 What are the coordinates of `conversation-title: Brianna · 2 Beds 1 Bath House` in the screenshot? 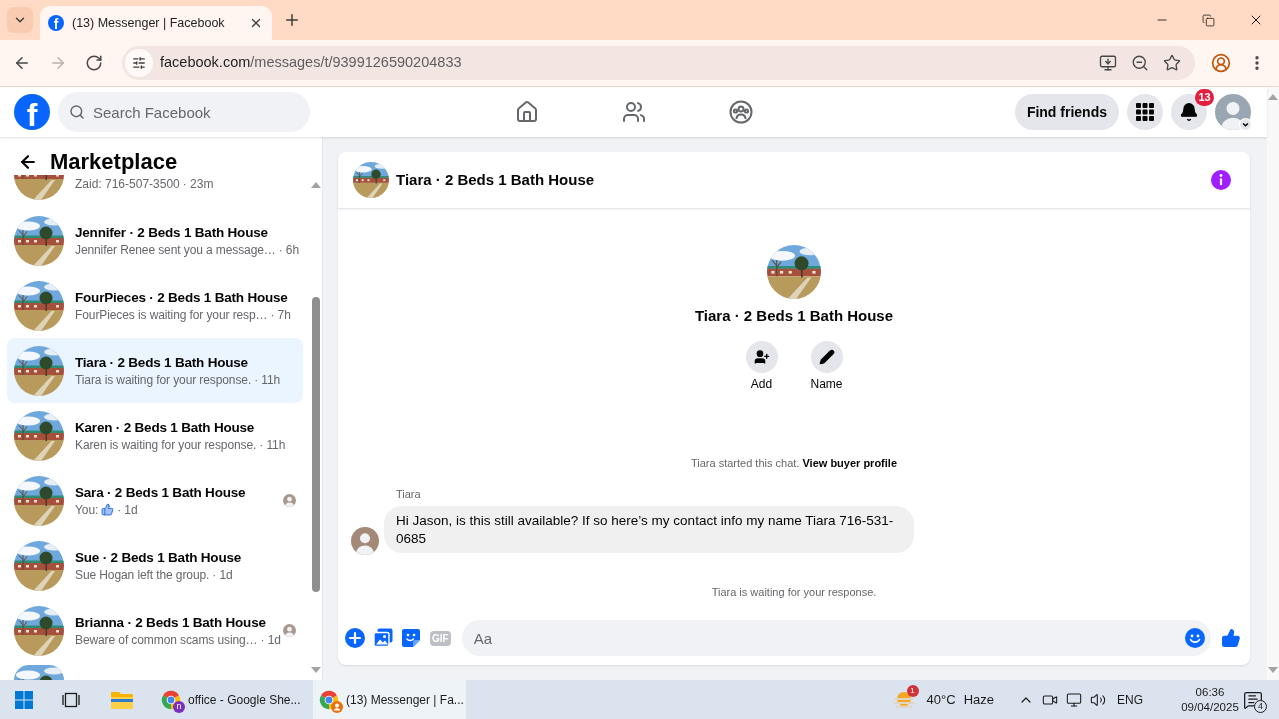 It's located at (171, 622).